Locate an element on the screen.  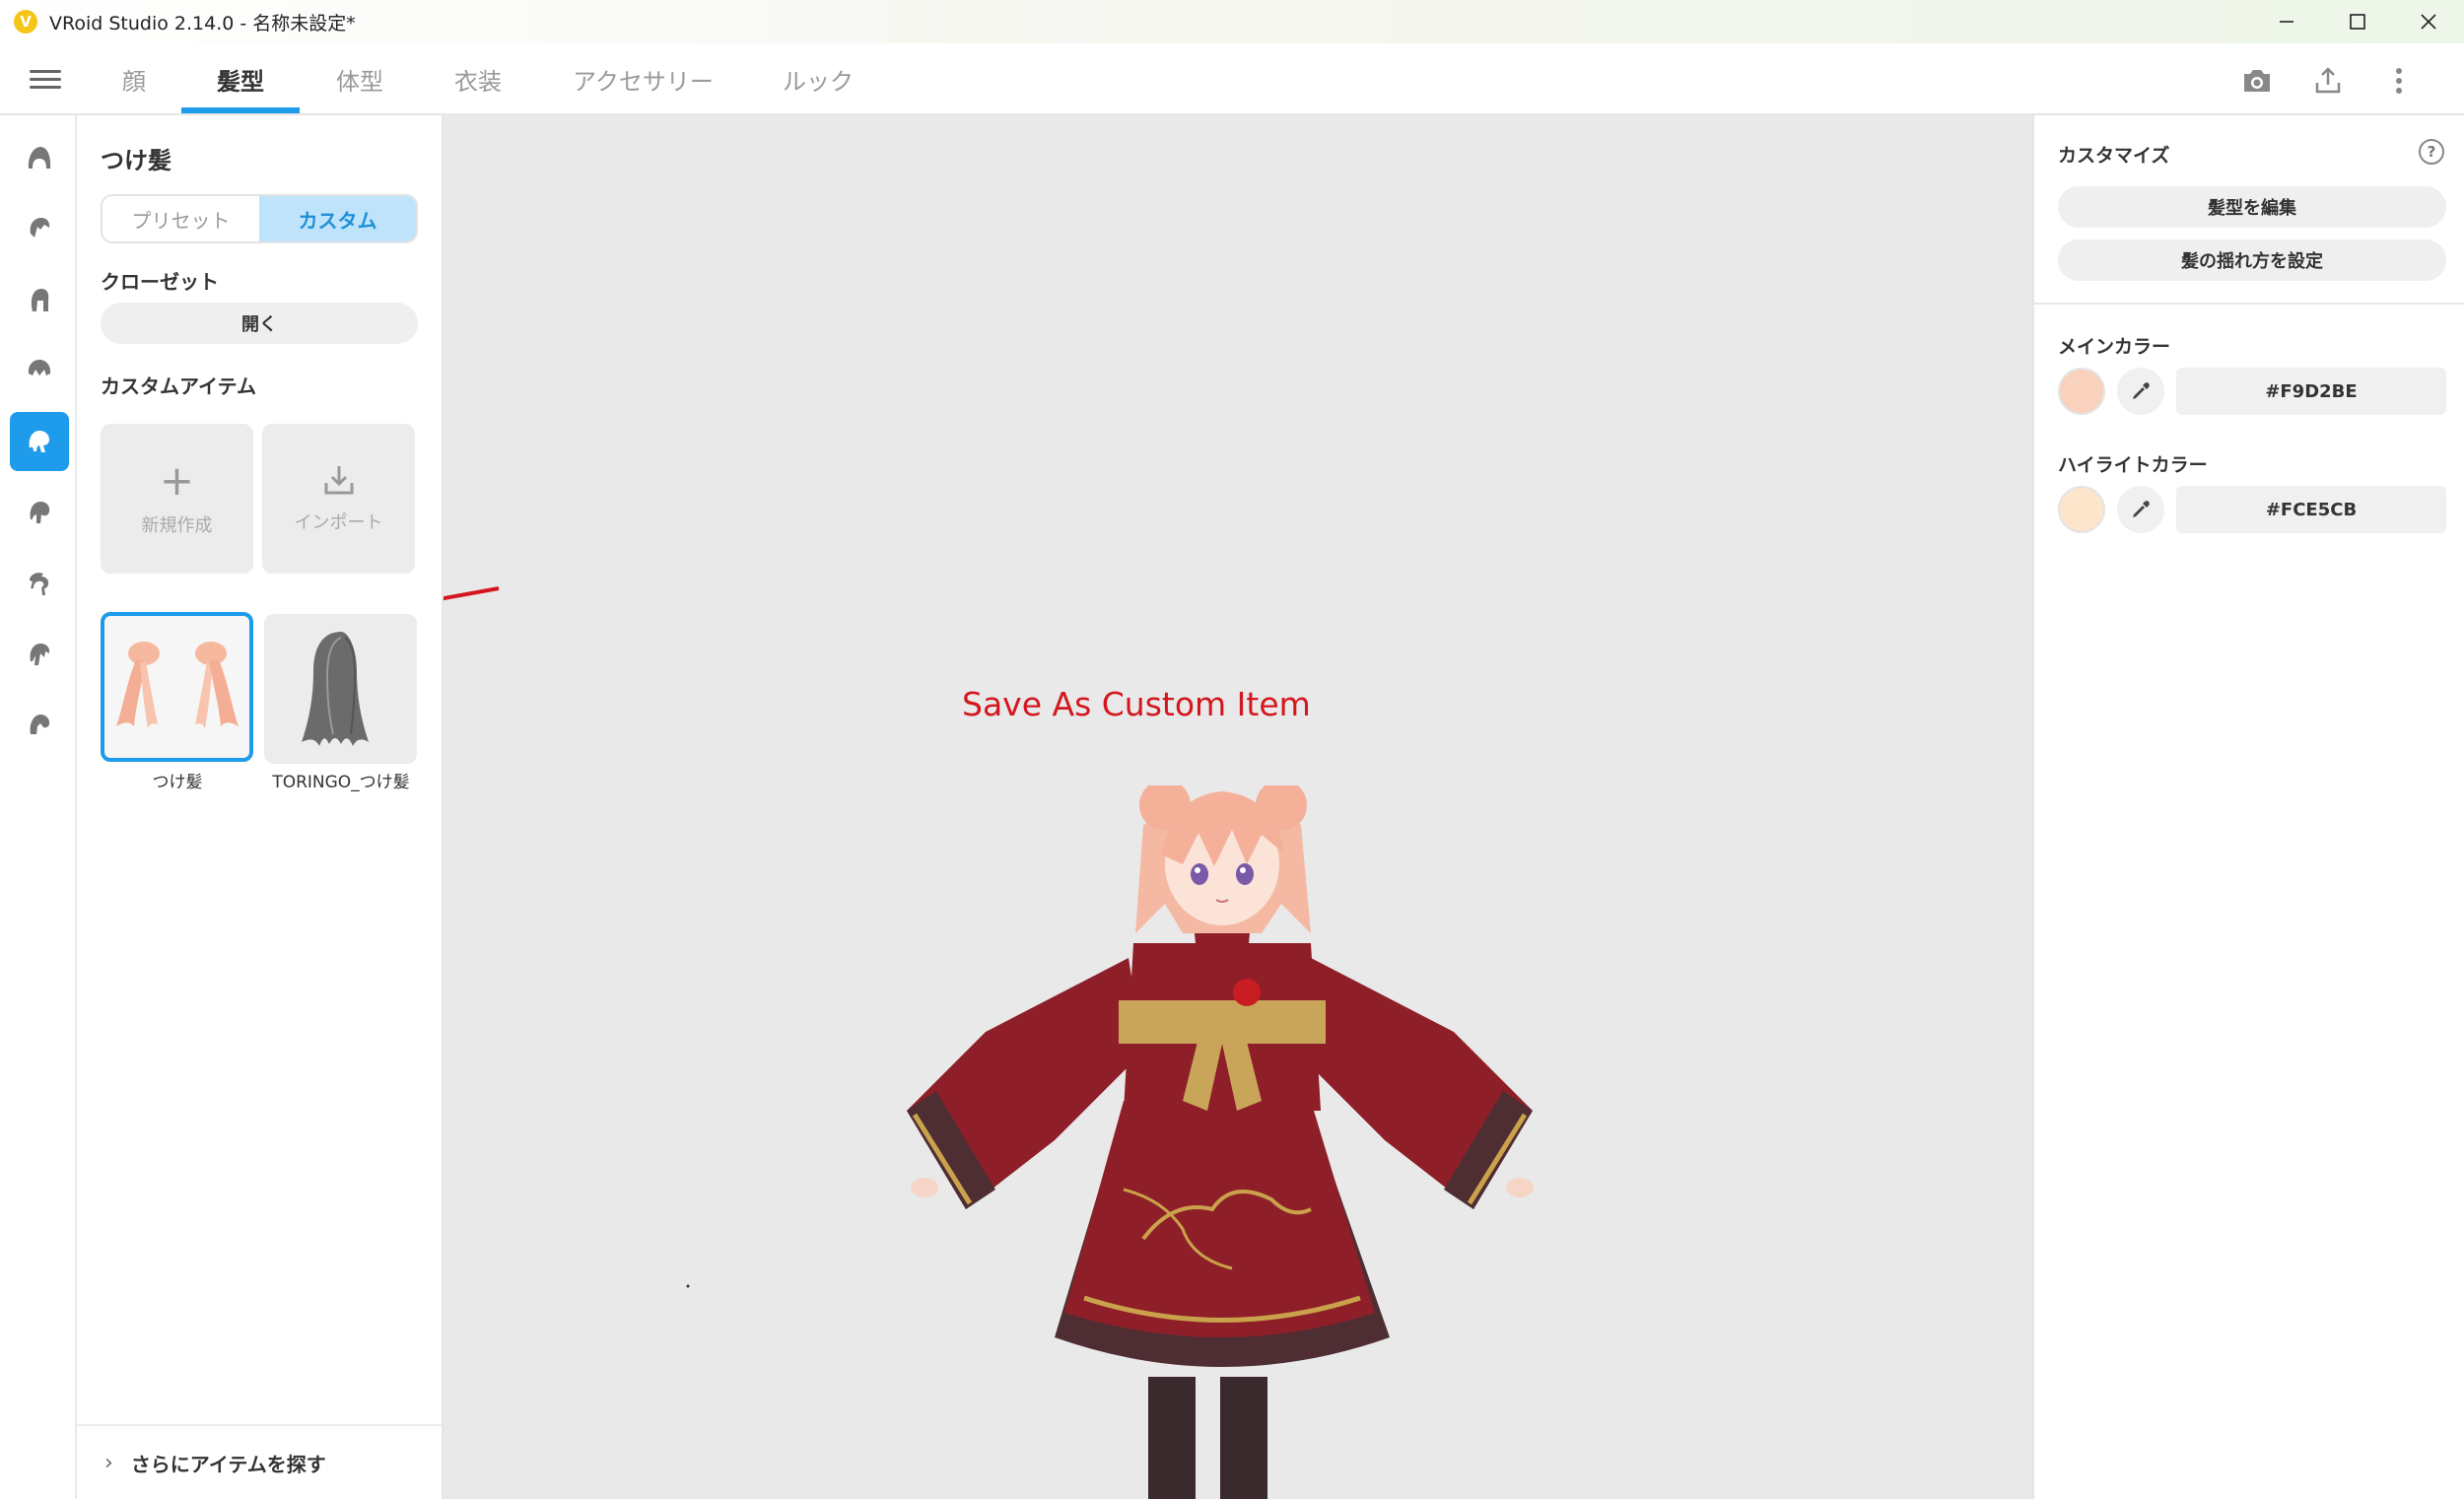
closet-label: クローゼット is located at coordinates (160, 282).